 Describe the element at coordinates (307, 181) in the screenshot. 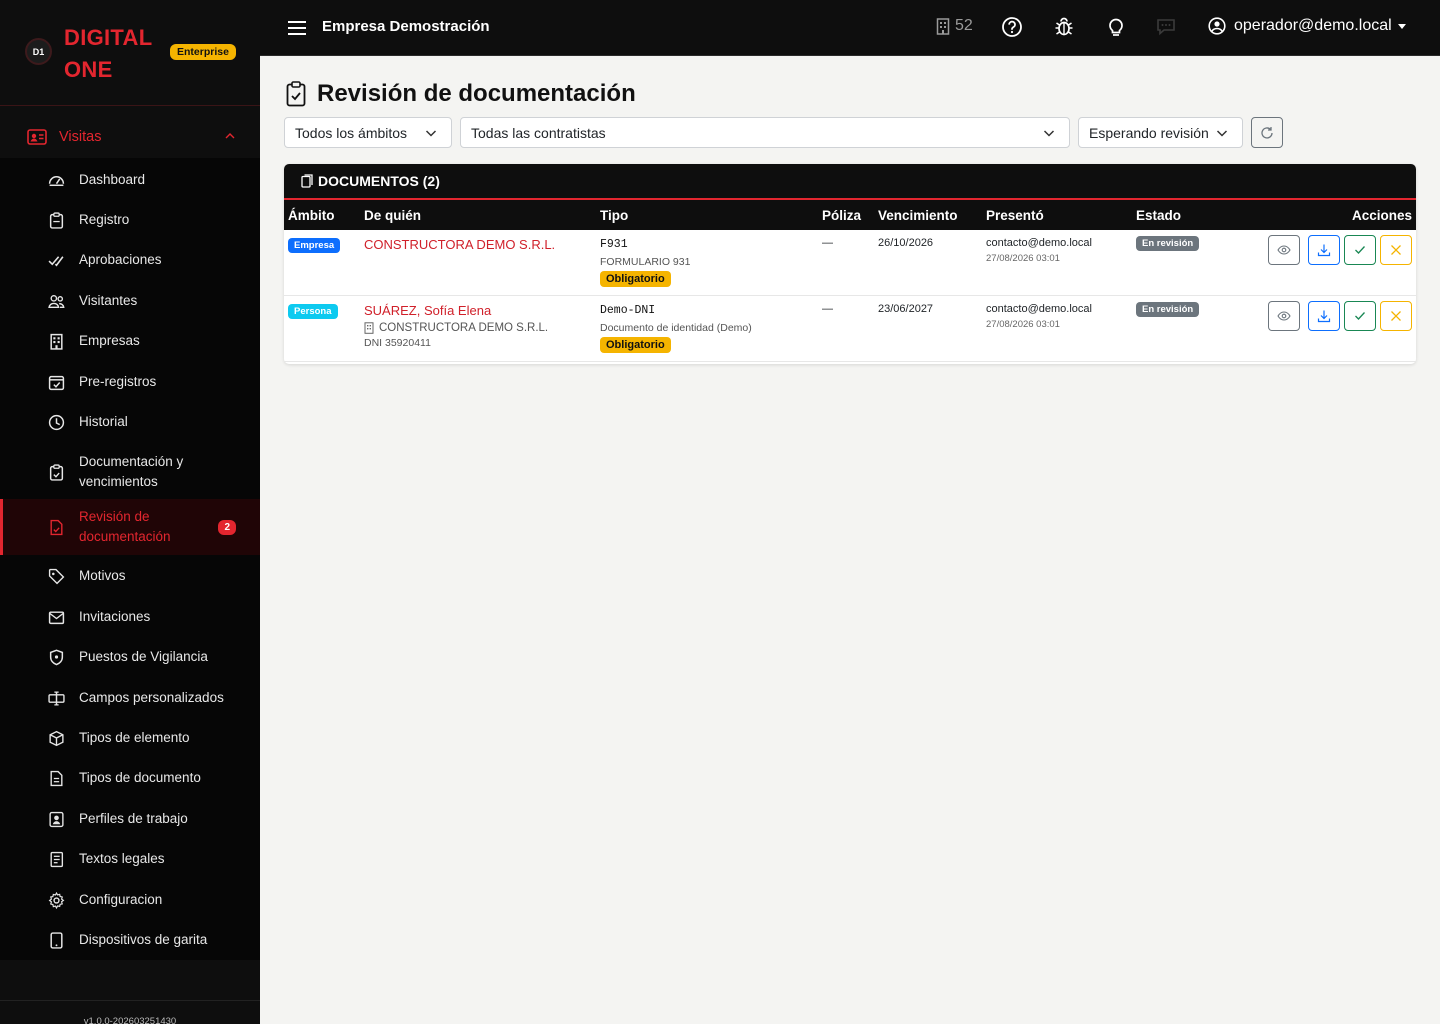

I see `files-icon` at that location.